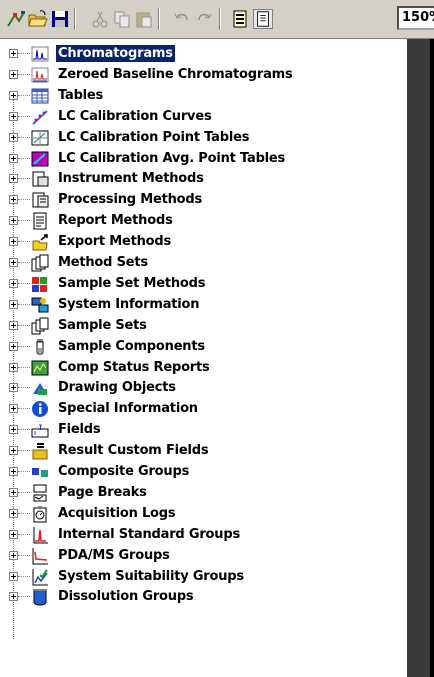 The height and width of the screenshot is (677, 434). What do you see at coordinates (114, 241) in the screenshot?
I see `tree-node-label: Export Methods` at bounding box center [114, 241].